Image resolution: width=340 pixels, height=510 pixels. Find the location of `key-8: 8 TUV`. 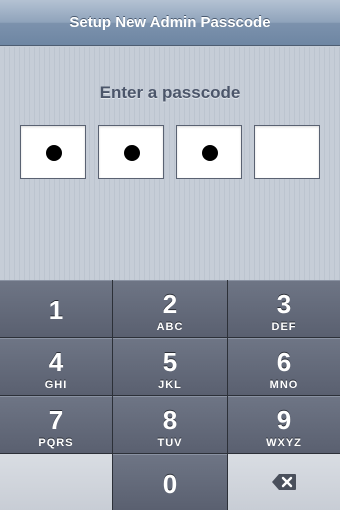

key-8: 8 TUV is located at coordinates (170, 424).